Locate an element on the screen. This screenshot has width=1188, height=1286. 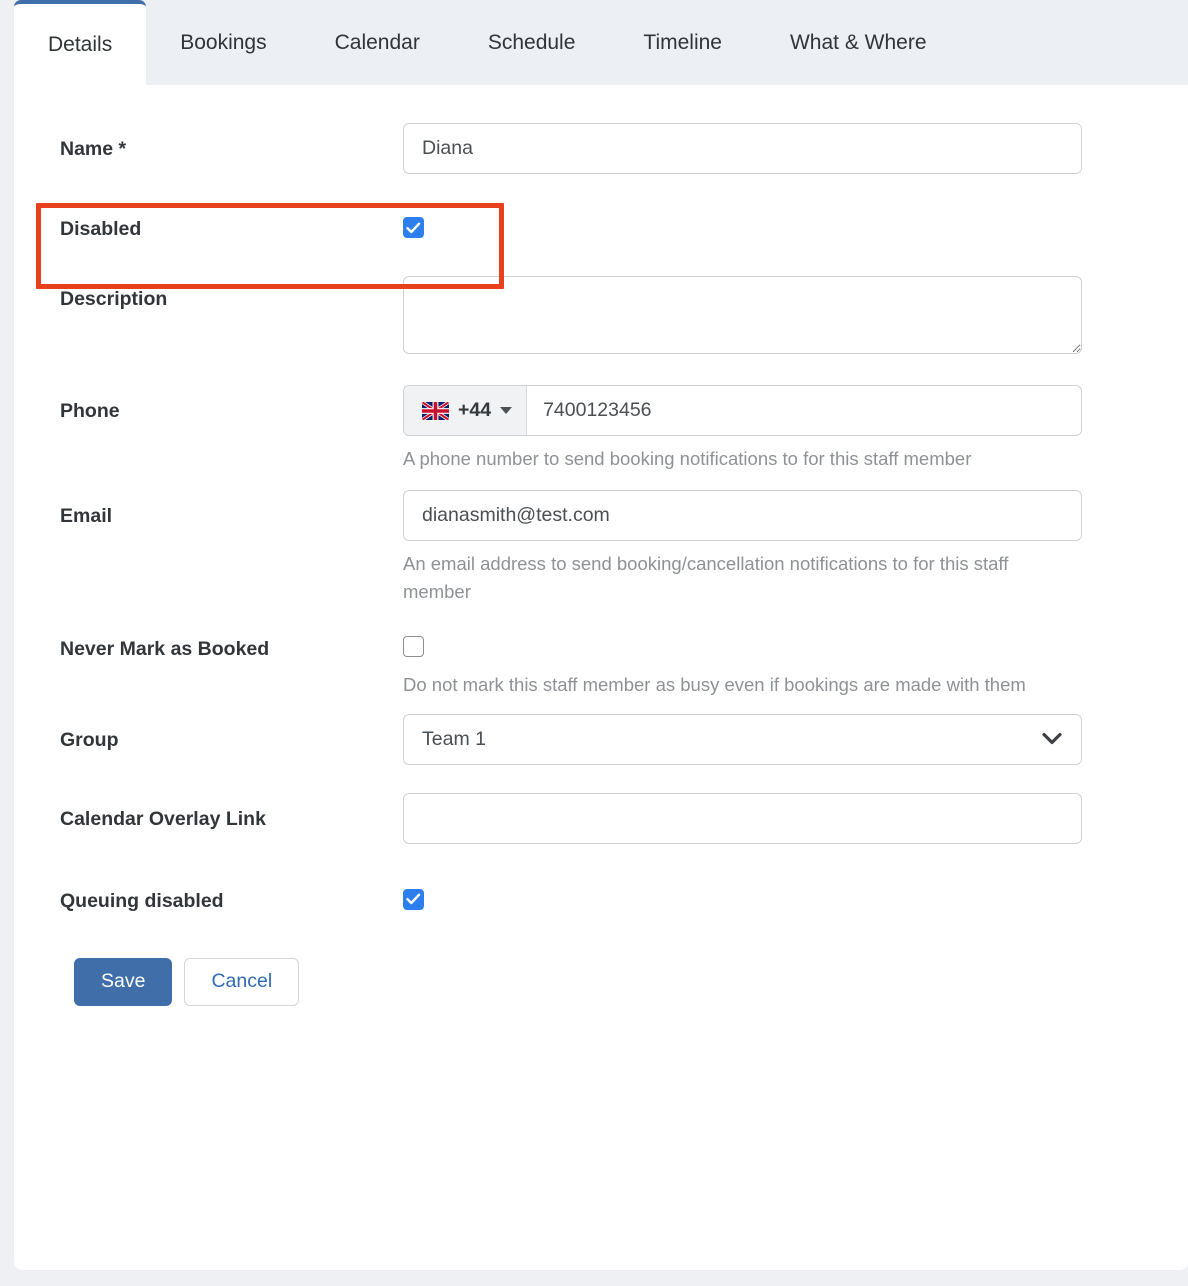
never-mark-as-booked-label-cell: Never Mark as Booked is located at coordinates (208, 649).